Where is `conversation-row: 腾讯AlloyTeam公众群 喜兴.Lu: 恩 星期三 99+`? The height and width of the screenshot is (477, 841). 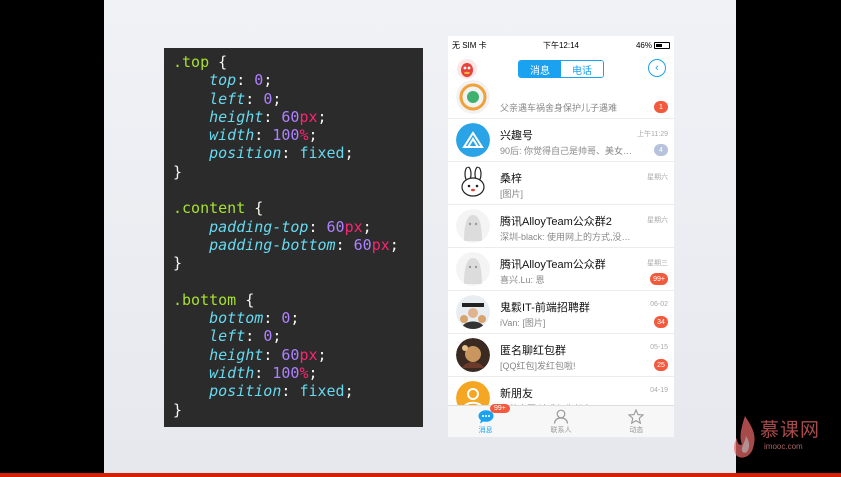 conversation-row: 腾讯AlloyTeam公众群 喜兴.Lu: 恩 星期三 99+ is located at coordinates (561, 269).